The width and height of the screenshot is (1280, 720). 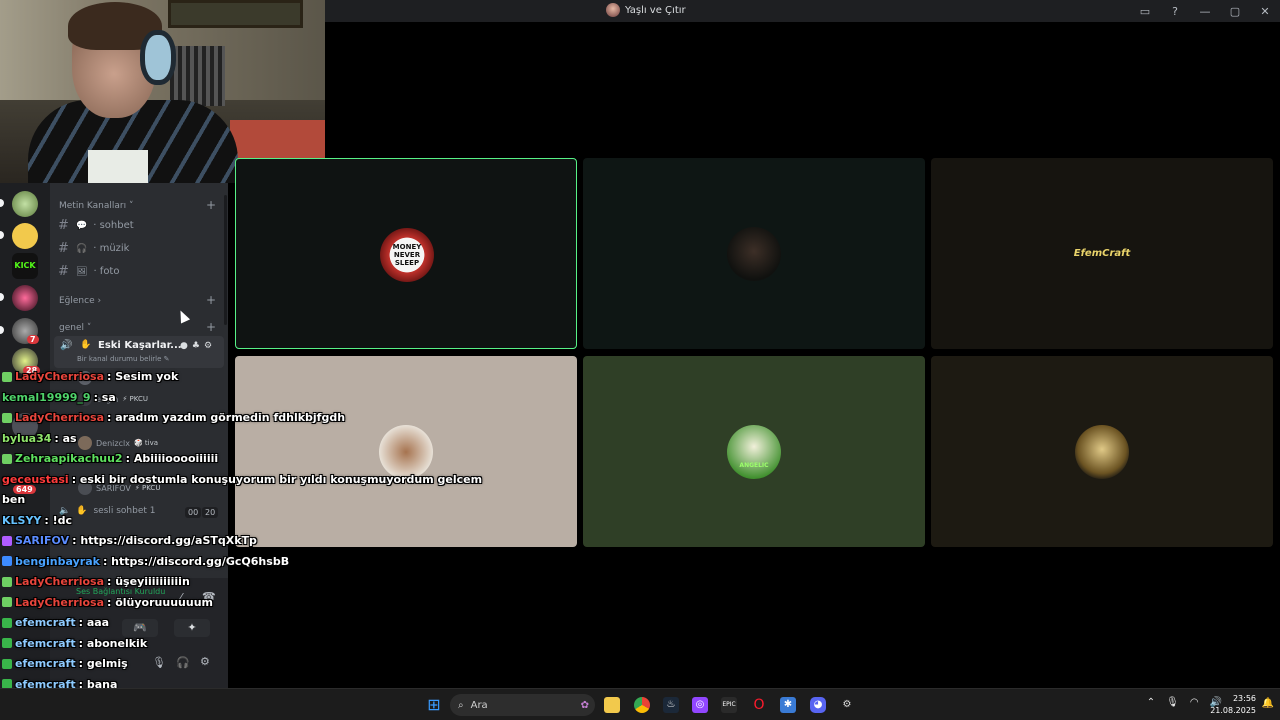 I want to click on channel-label: · foto, so click(x=106, y=271).